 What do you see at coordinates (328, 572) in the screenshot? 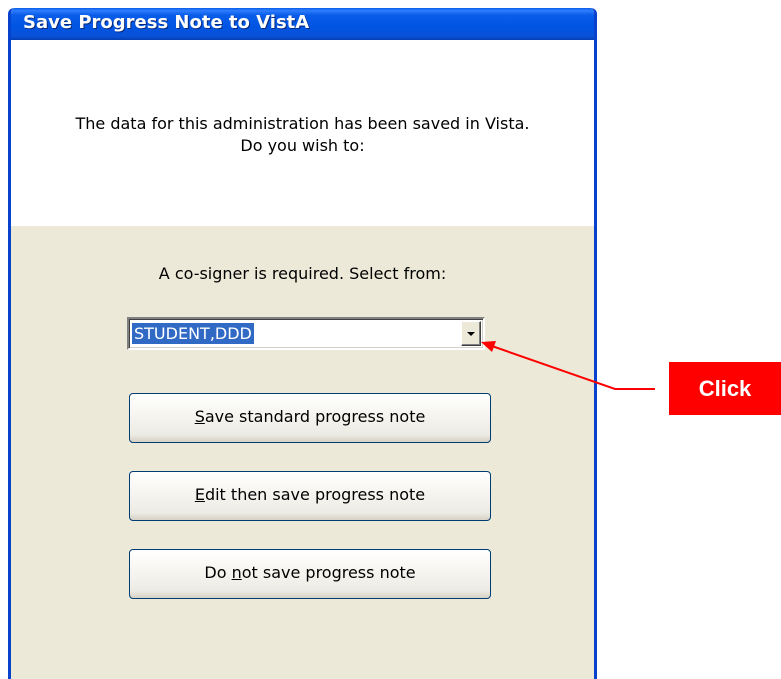
I see `button-label-post: ot save progress note` at bounding box center [328, 572].